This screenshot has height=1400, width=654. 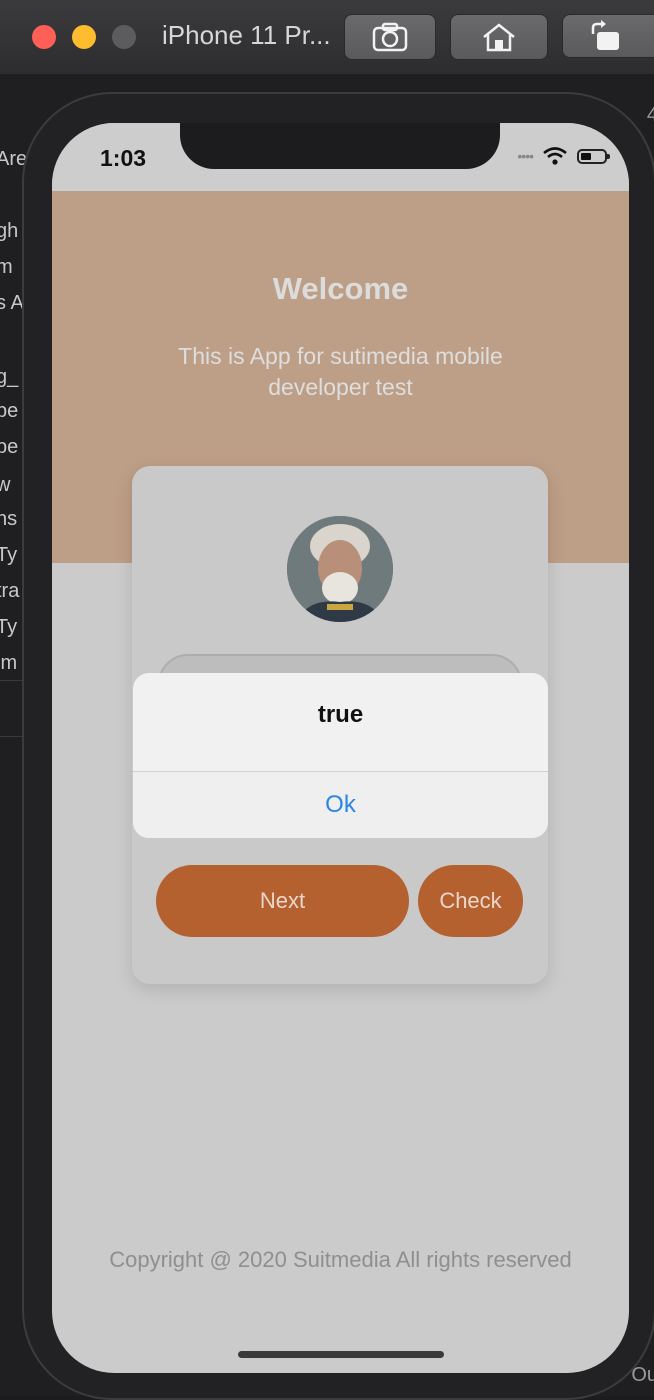 I want to click on background-text: s A, so click(x=12, y=303).